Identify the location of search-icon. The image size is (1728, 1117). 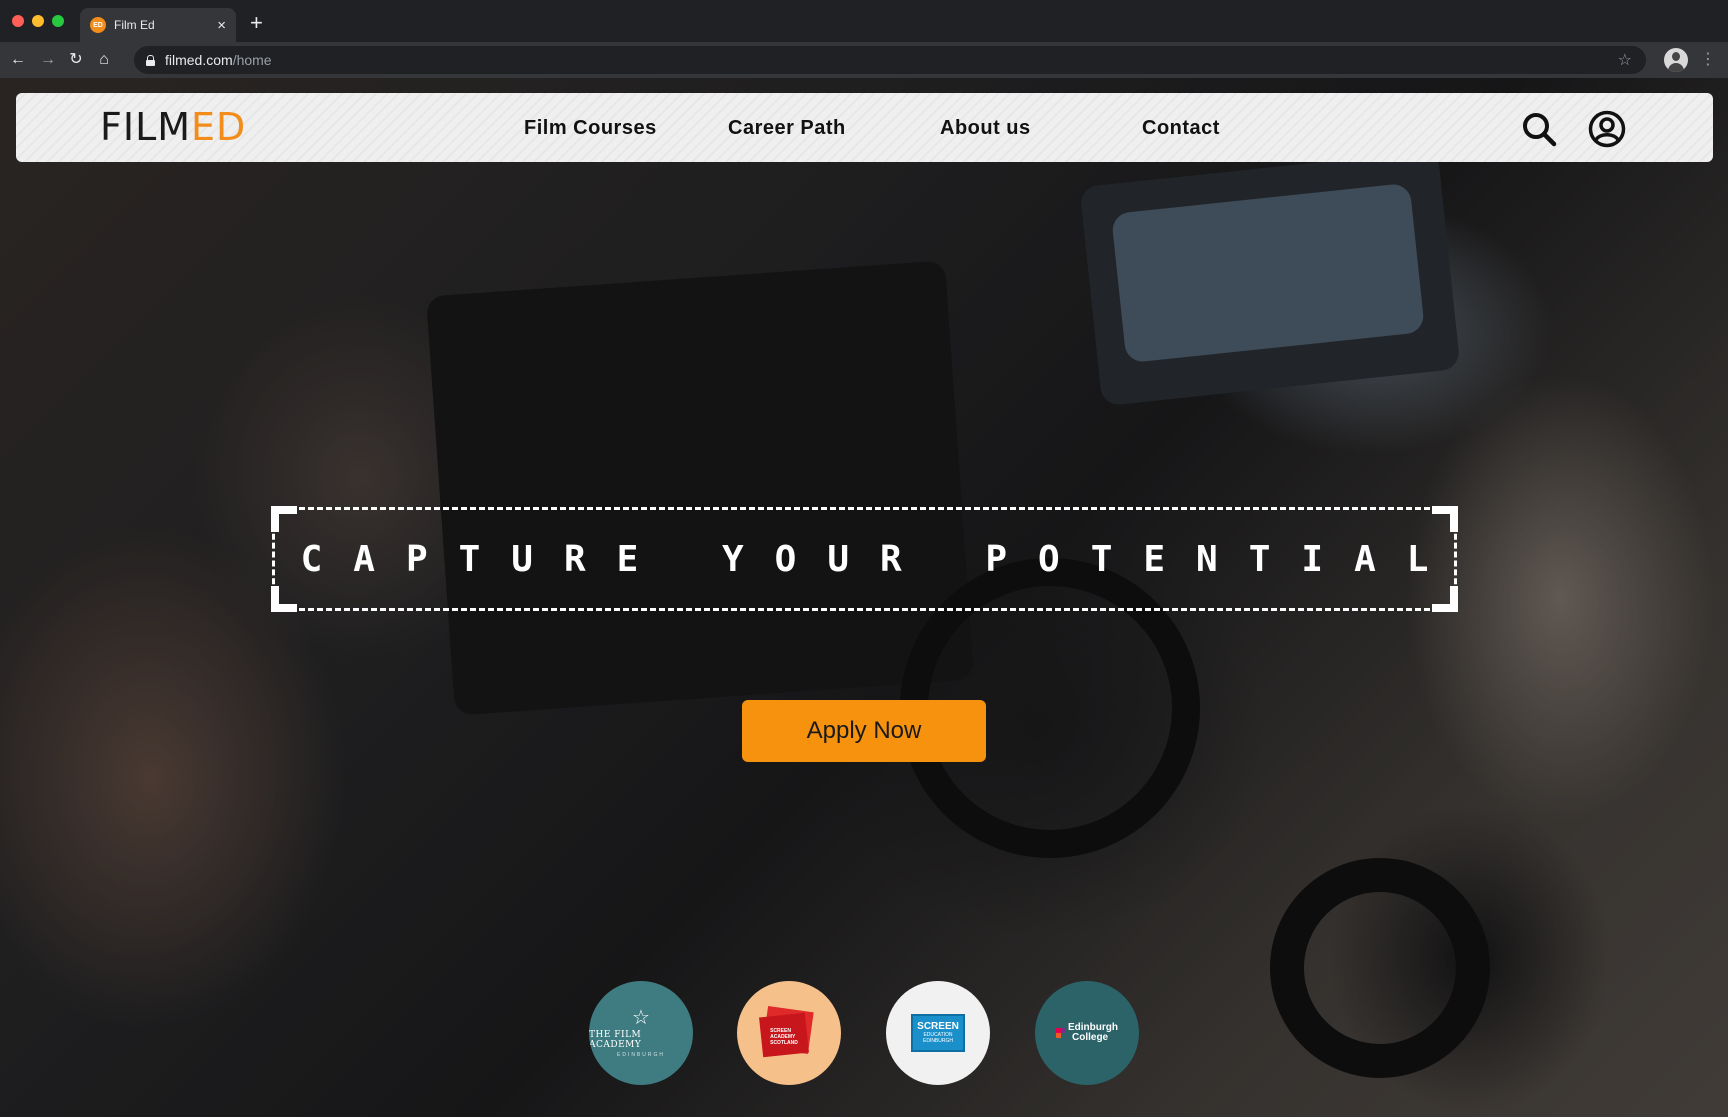
(1539, 129).